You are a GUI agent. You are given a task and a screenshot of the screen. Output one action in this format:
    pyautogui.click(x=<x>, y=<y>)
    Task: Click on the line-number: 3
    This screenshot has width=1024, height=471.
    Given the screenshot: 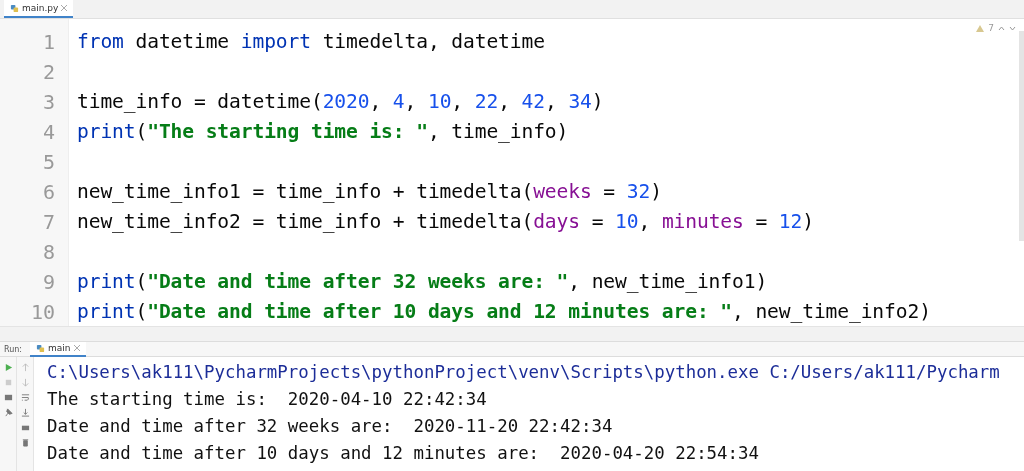 What is the action you would take?
    pyautogui.click(x=48, y=102)
    